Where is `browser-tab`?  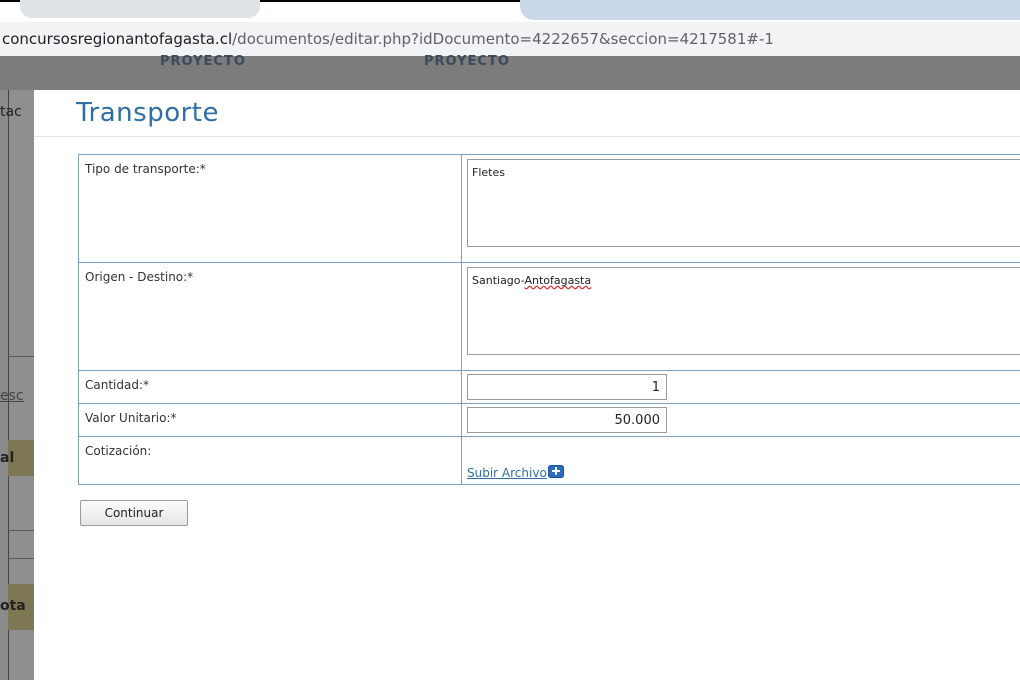
browser-tab is located at coordinates (140, 9).